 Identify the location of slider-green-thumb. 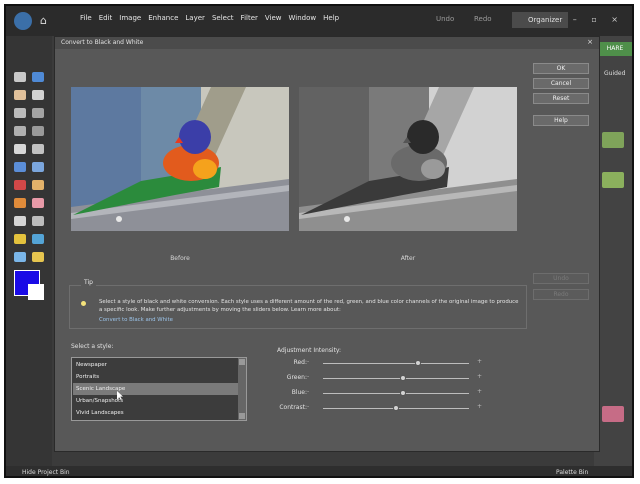
(403, 378).